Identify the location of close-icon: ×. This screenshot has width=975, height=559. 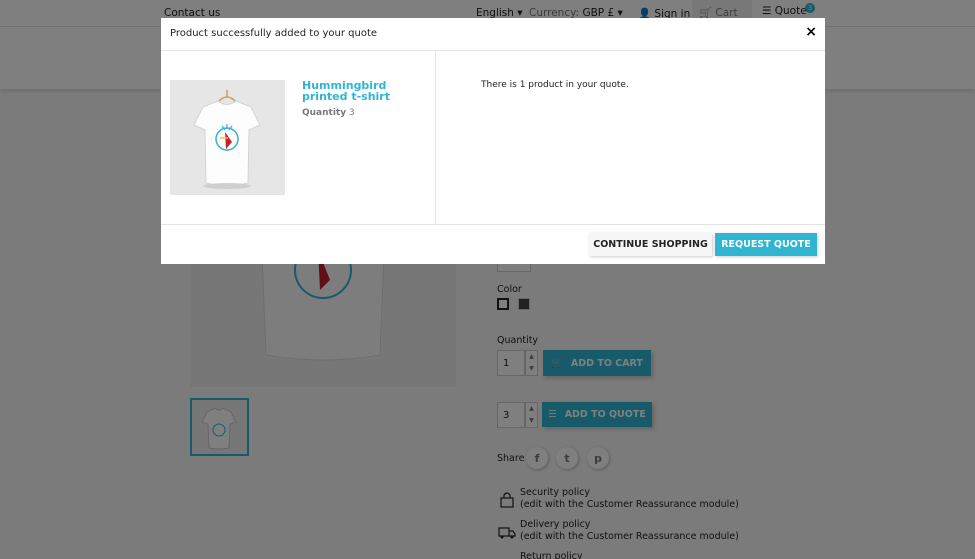
(811, 32).